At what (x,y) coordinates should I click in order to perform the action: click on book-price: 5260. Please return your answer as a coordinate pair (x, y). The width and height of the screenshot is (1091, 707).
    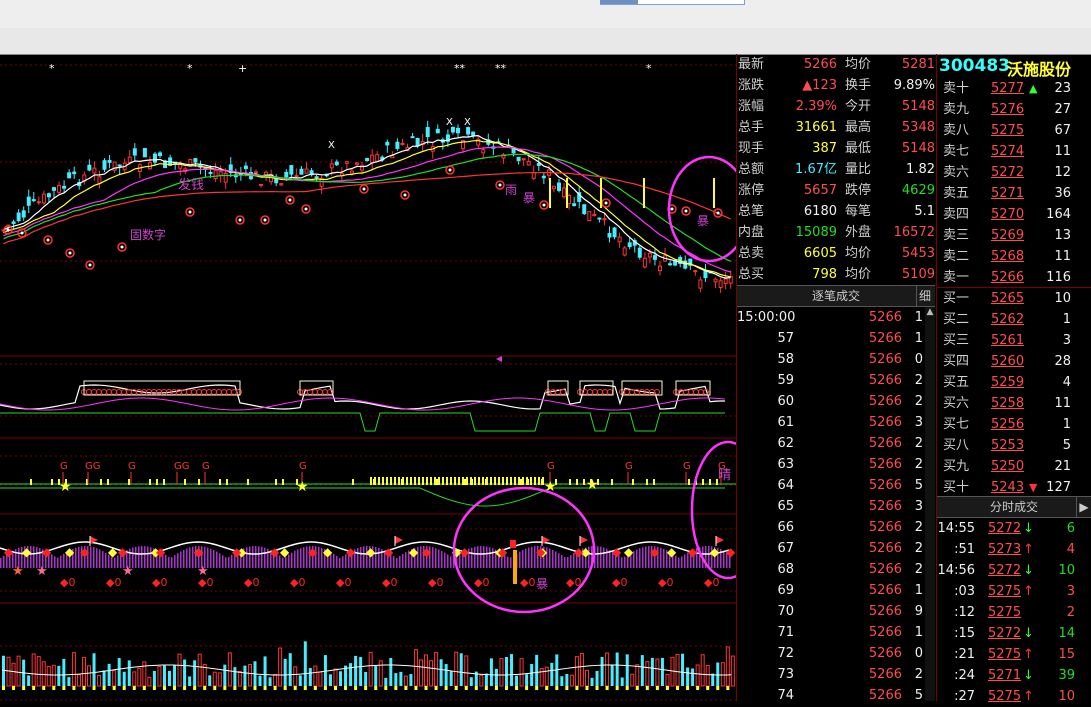
    Looking at the image, I should click on (1008, 361).